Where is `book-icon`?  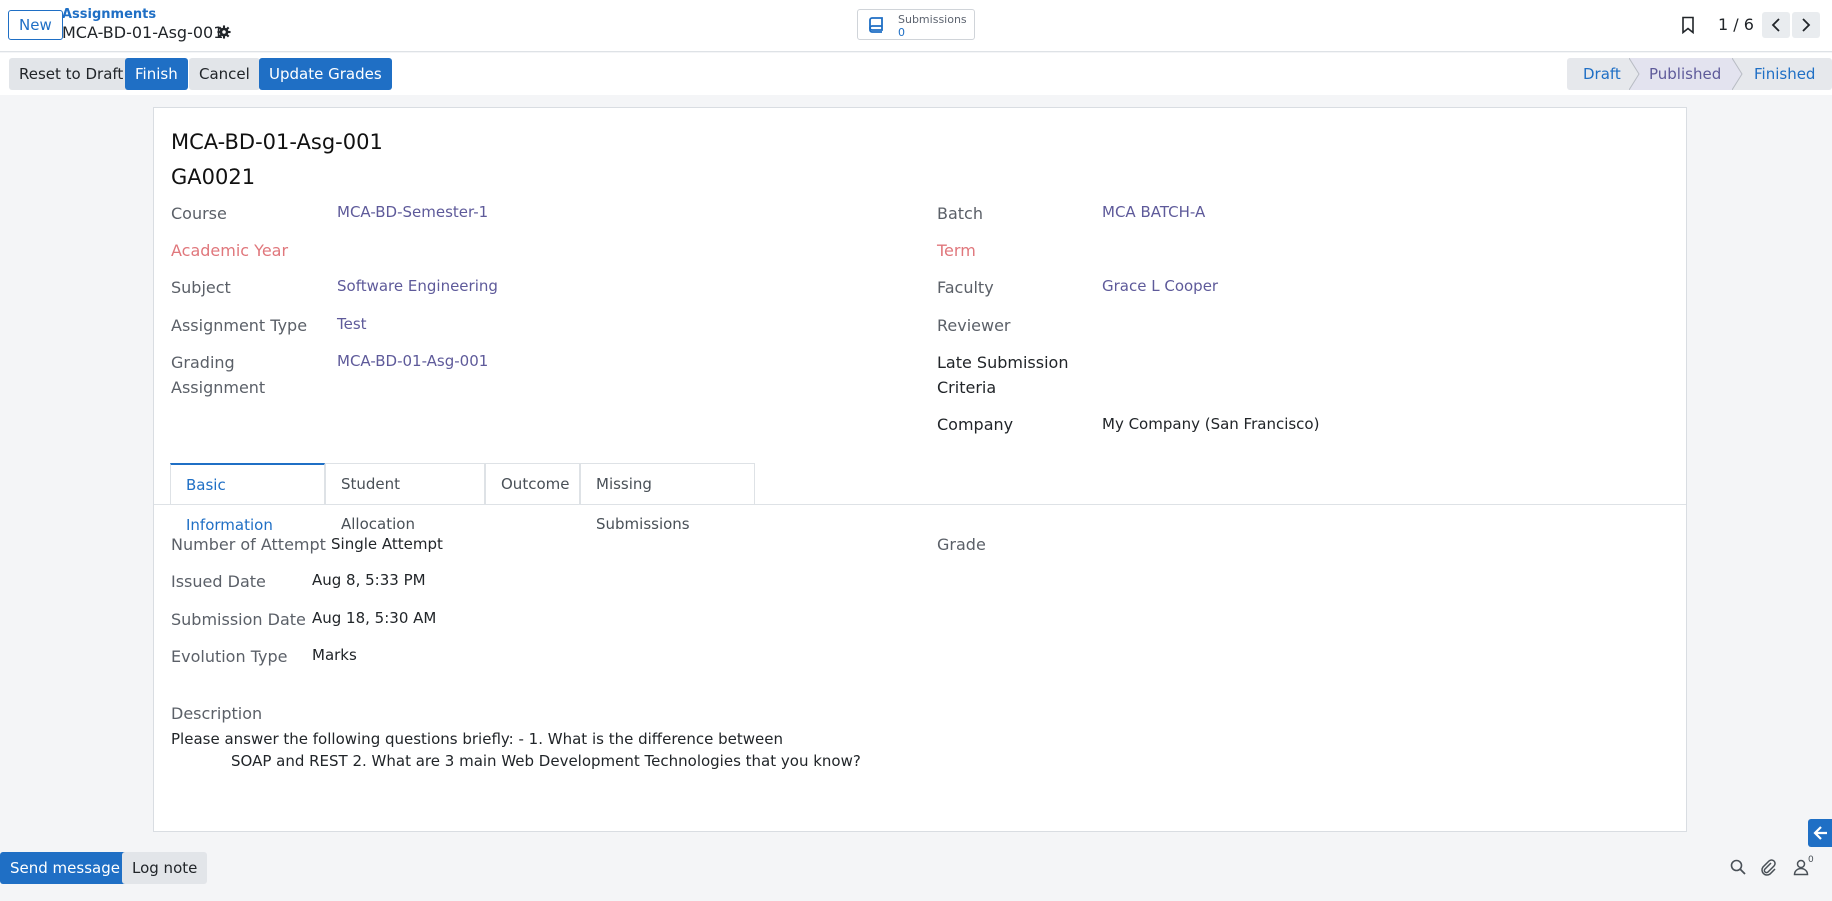 book-icon is located at coordinates (876, 25).